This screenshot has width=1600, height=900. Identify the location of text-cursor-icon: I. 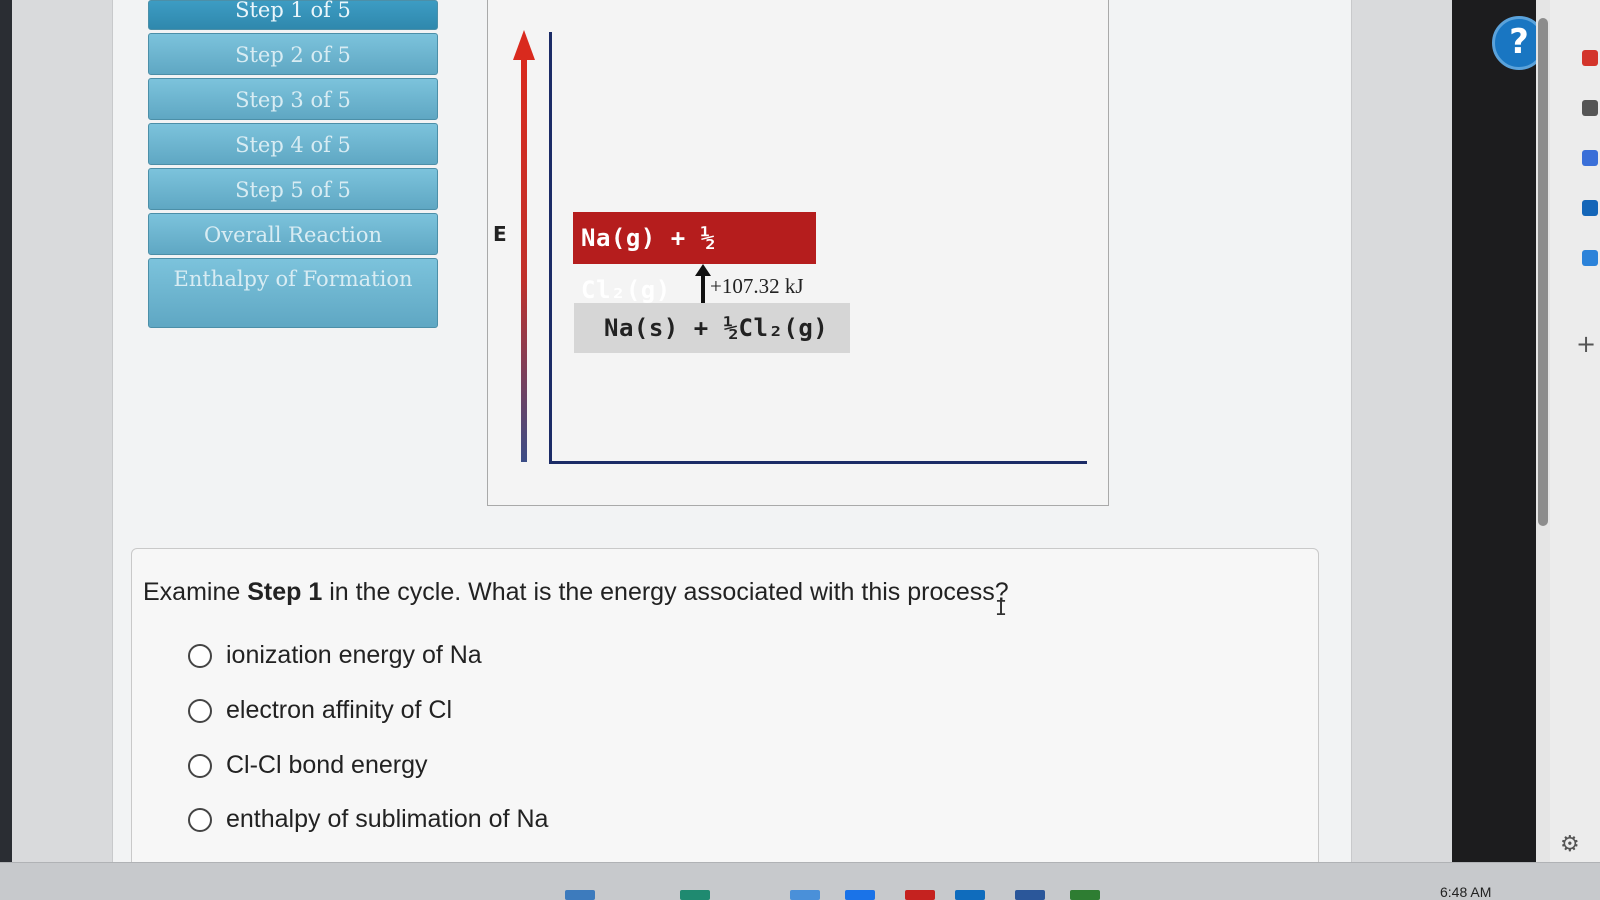
(1001, 608).